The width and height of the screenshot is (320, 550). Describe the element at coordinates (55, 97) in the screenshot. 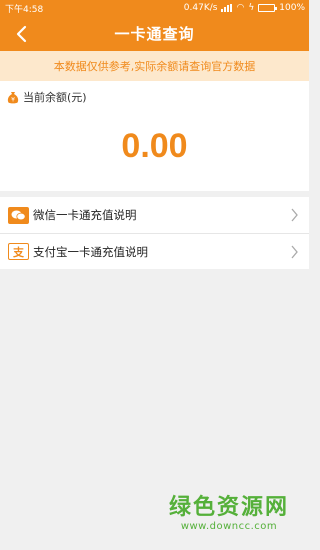

I see `balance-label: 当前余额(元)` at that location.